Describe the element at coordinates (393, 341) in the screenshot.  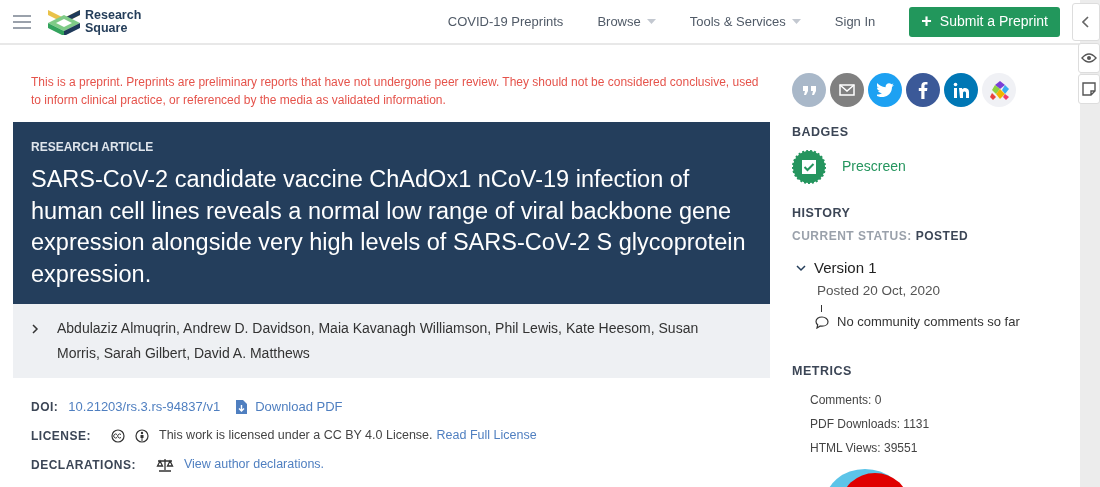
I see `author-list: Abdulaziz Almuqrin, Andrew D. Davidson, Maia Kavanagh Williamson, Phil Lewis, Kate Heesom, Susan Morris, Sarah Gilbert, David A. Matthews` at that location.